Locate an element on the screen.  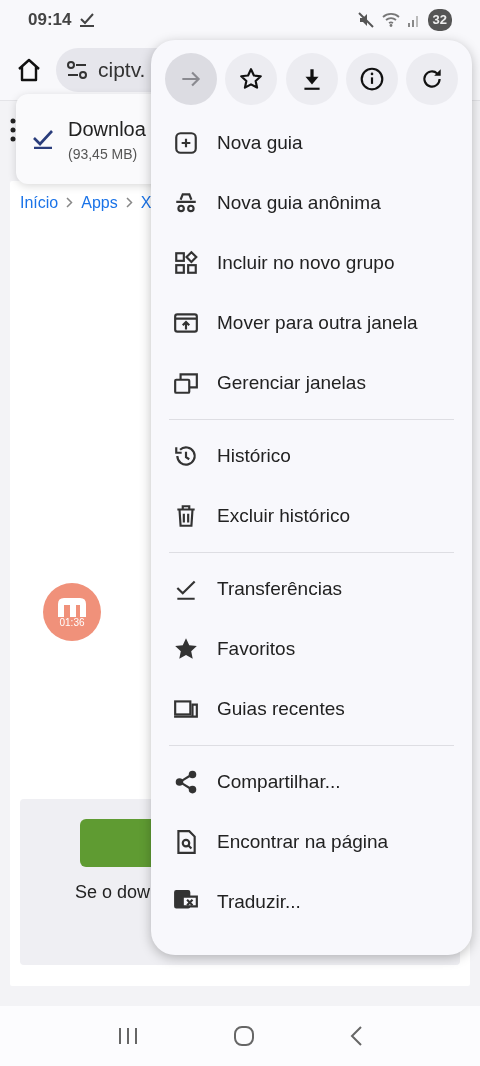
back-icon is located at coordinates (356, 1035).